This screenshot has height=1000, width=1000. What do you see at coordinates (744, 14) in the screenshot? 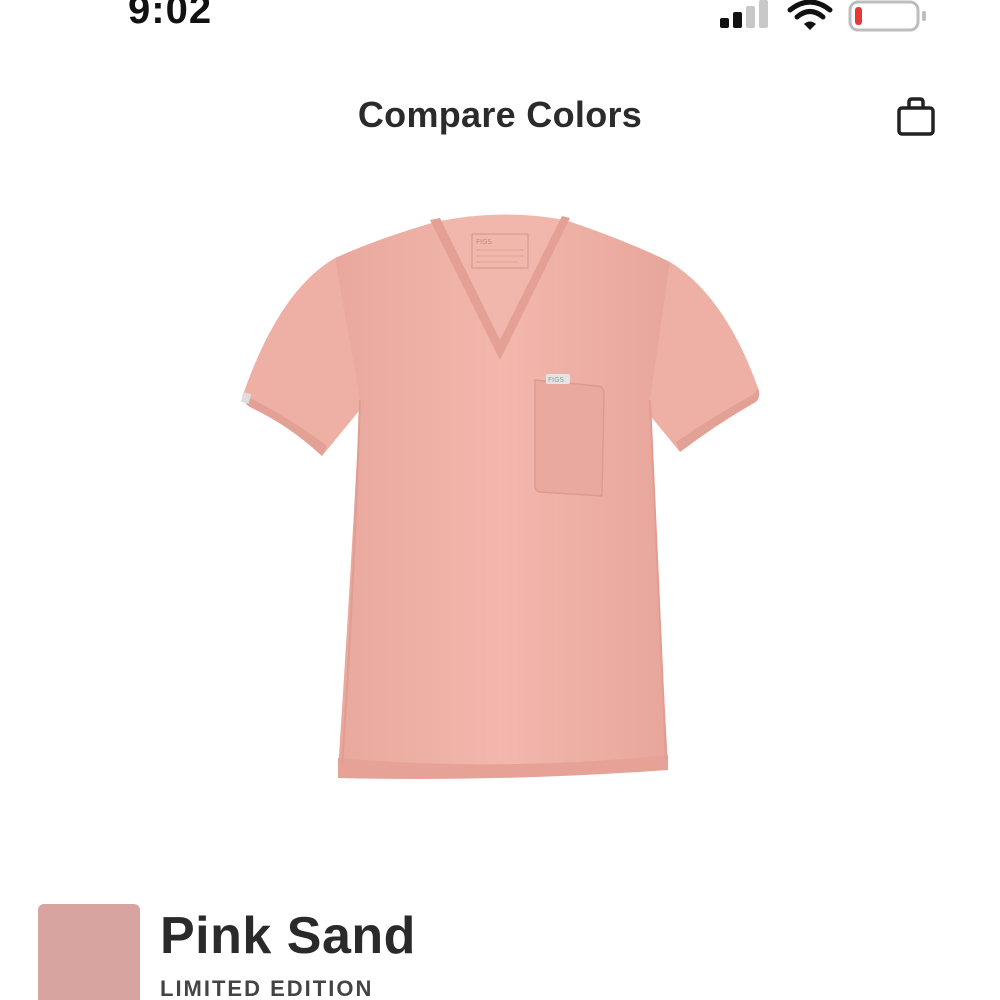
I see `cellular-signal-icon` at bounding box center [744, 14].